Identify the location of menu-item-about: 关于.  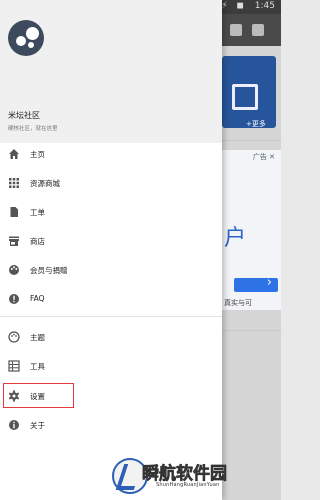
(111, 425).